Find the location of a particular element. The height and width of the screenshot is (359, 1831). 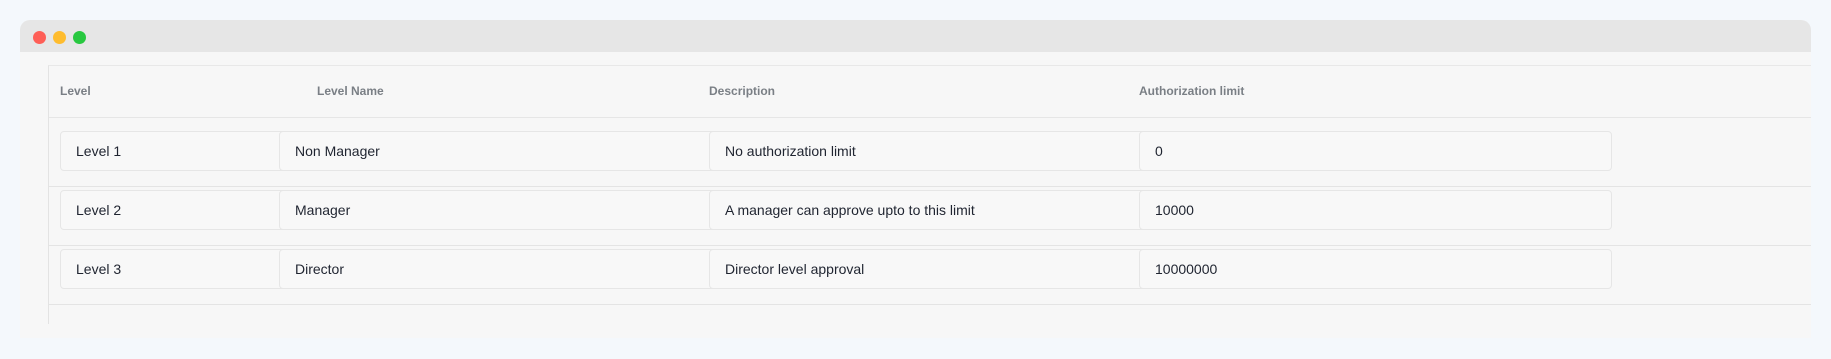

level-name-field: Manager is located at coordinates (520, 210).